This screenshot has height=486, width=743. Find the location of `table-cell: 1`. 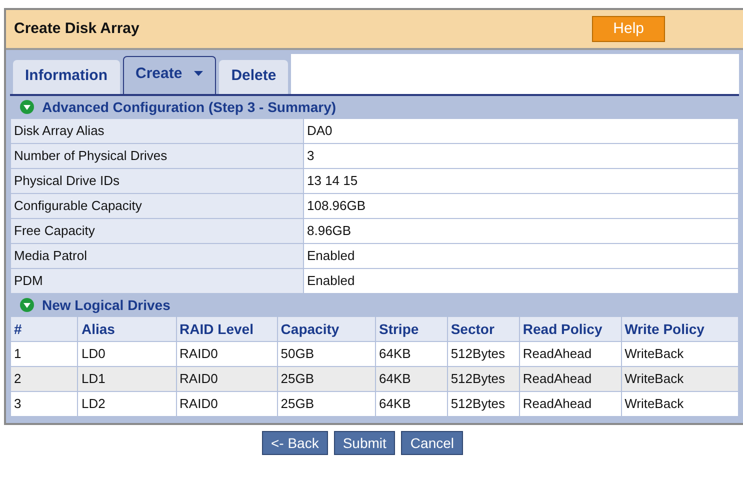

table-cell: 1 is located at coordinates (44, 354).